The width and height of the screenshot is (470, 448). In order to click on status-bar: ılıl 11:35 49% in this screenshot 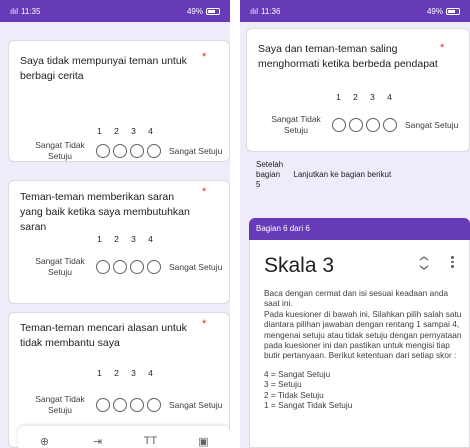, I will do `click(115, 11)`.